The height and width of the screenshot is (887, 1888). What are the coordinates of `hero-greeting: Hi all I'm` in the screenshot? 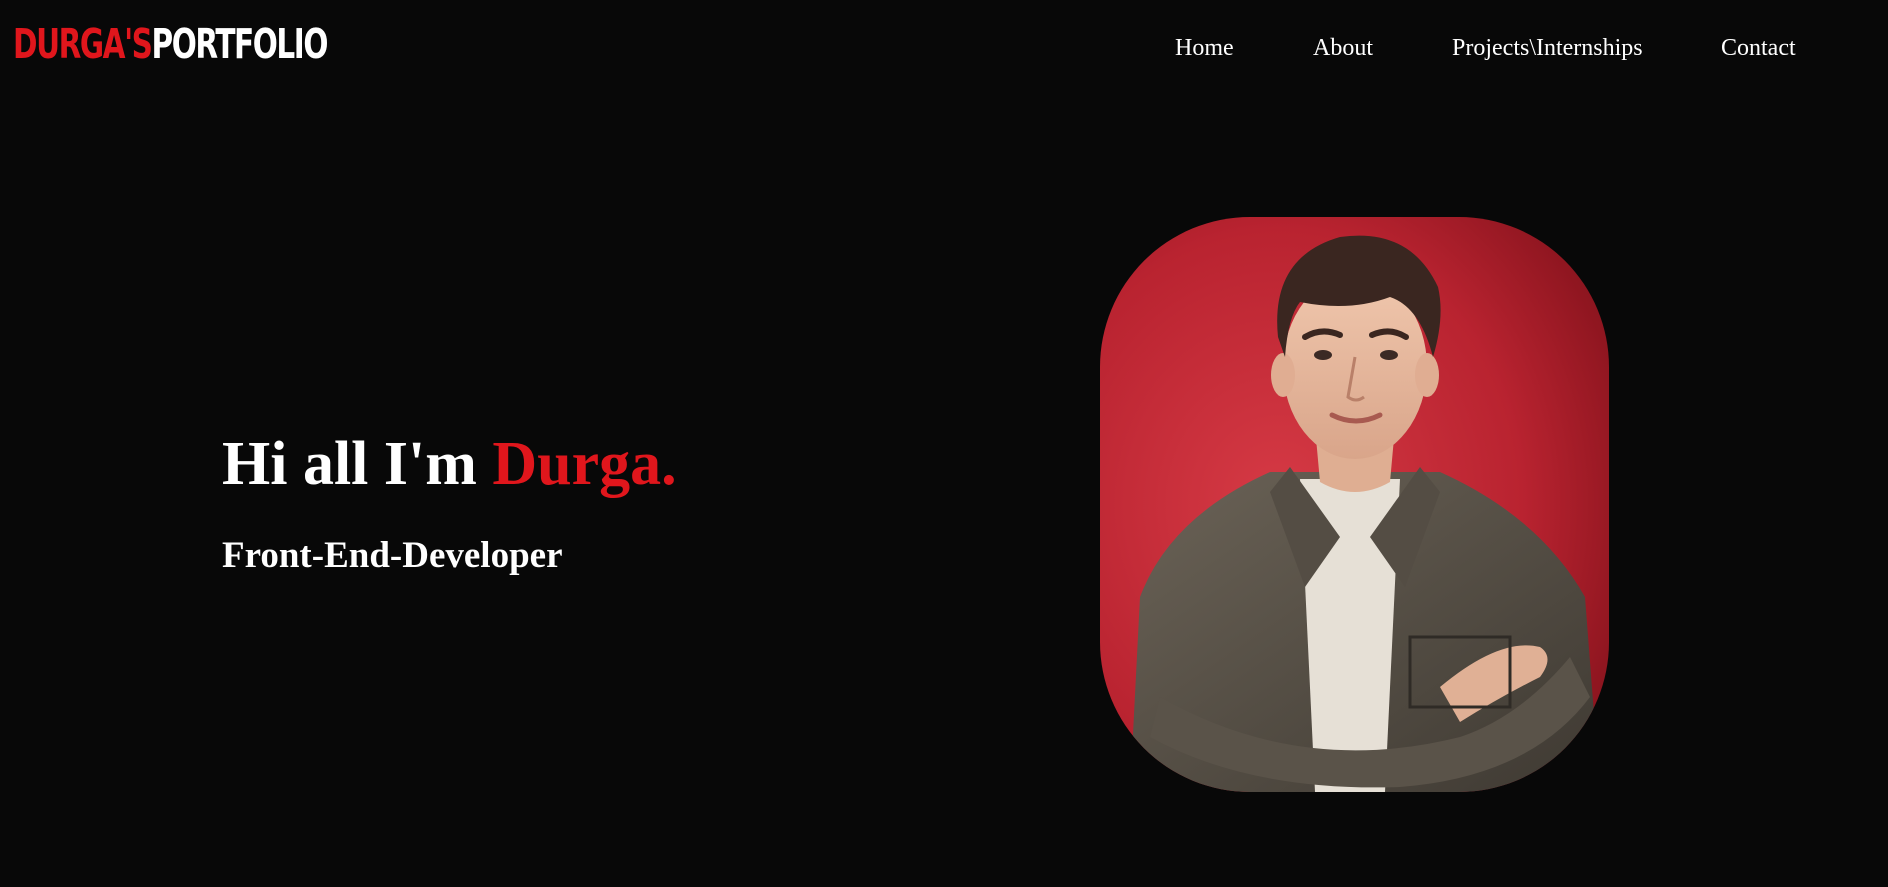 It's located at (357, 464).